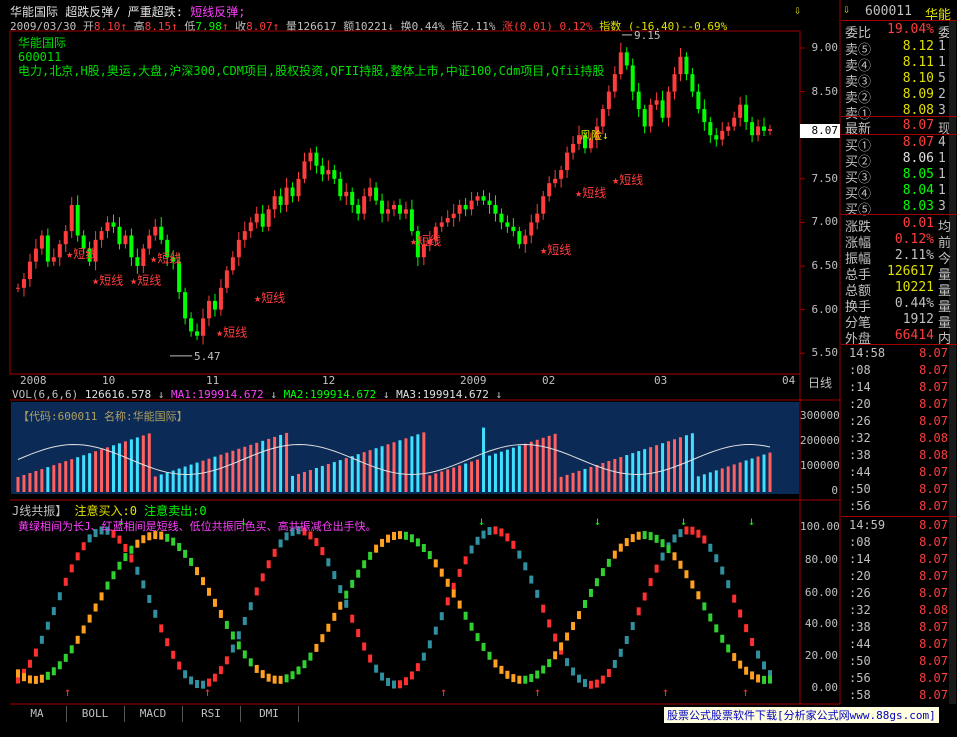 The height and width of the screenshot is (737, 957). What do you see at coordinates (683, 521) in the screenshot?
I see `sell-arrow-icon: ↓` at bounding box center [683, 521].